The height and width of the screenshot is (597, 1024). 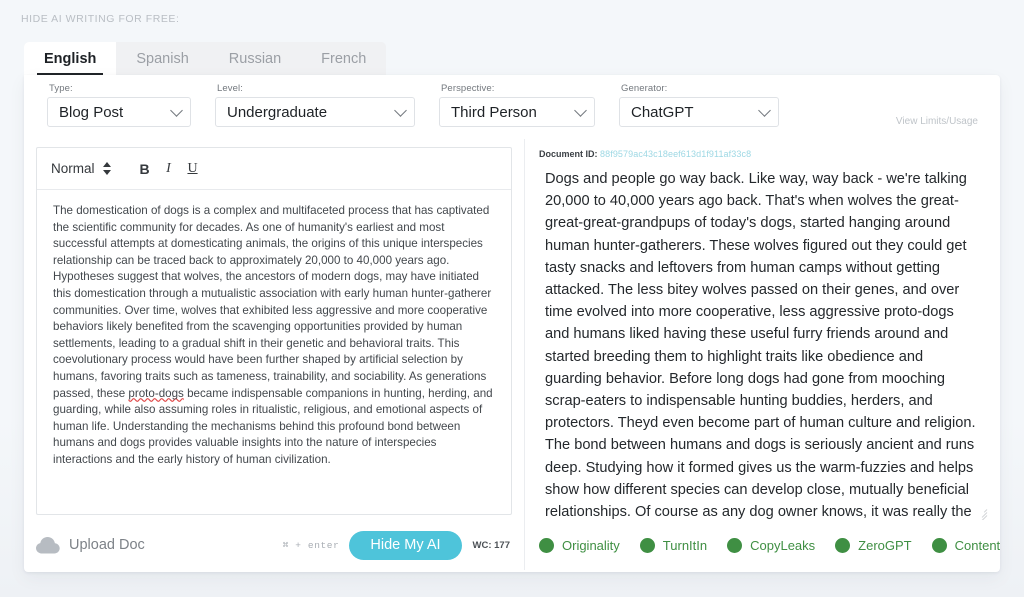 I want to click on tab-spanish: Spanish, so click(x=162, y=58).